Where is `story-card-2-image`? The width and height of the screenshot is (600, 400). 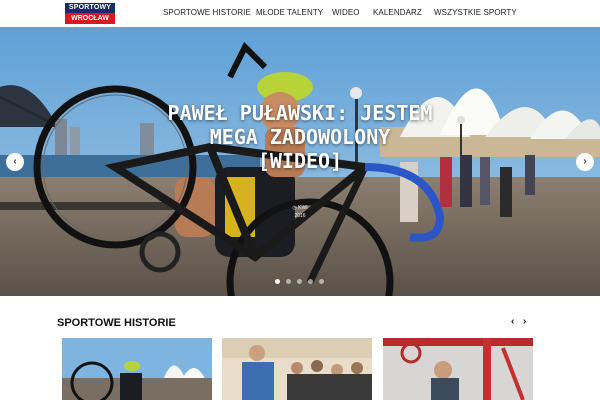
story-card-2-image is located at coordinates (297, 369).